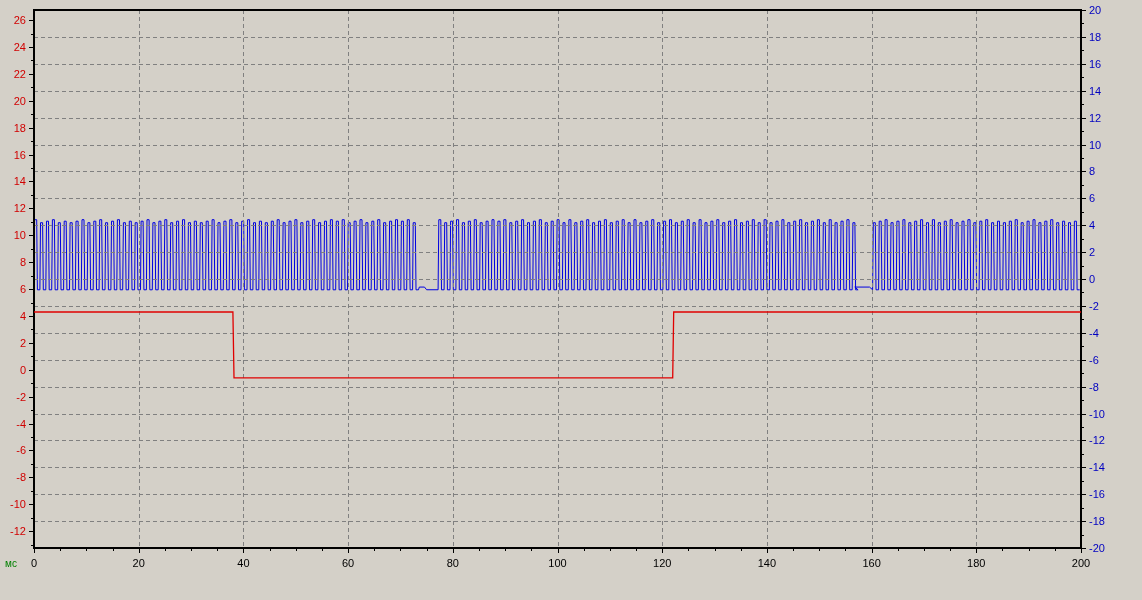 This screenshot has height=600, width=1142. Describe the element at coordinates (34, 563) in the screenshot. I see `x-axis-label: 0` at that location.